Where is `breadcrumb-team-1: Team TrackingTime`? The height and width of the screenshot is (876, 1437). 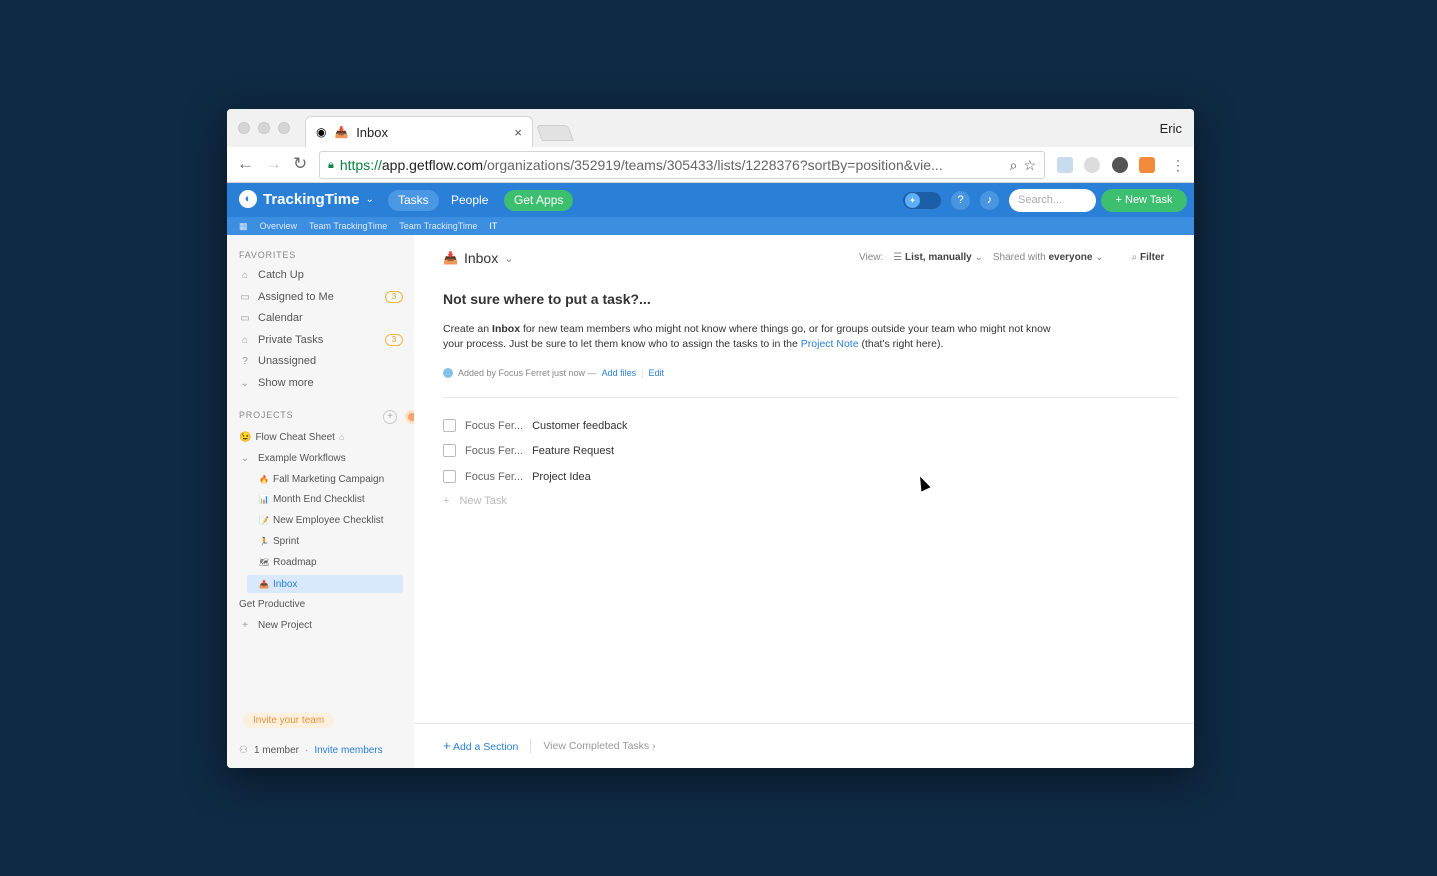
breadcrumb-team-1: Team TrackingTime is located at coordinates (348, 226).